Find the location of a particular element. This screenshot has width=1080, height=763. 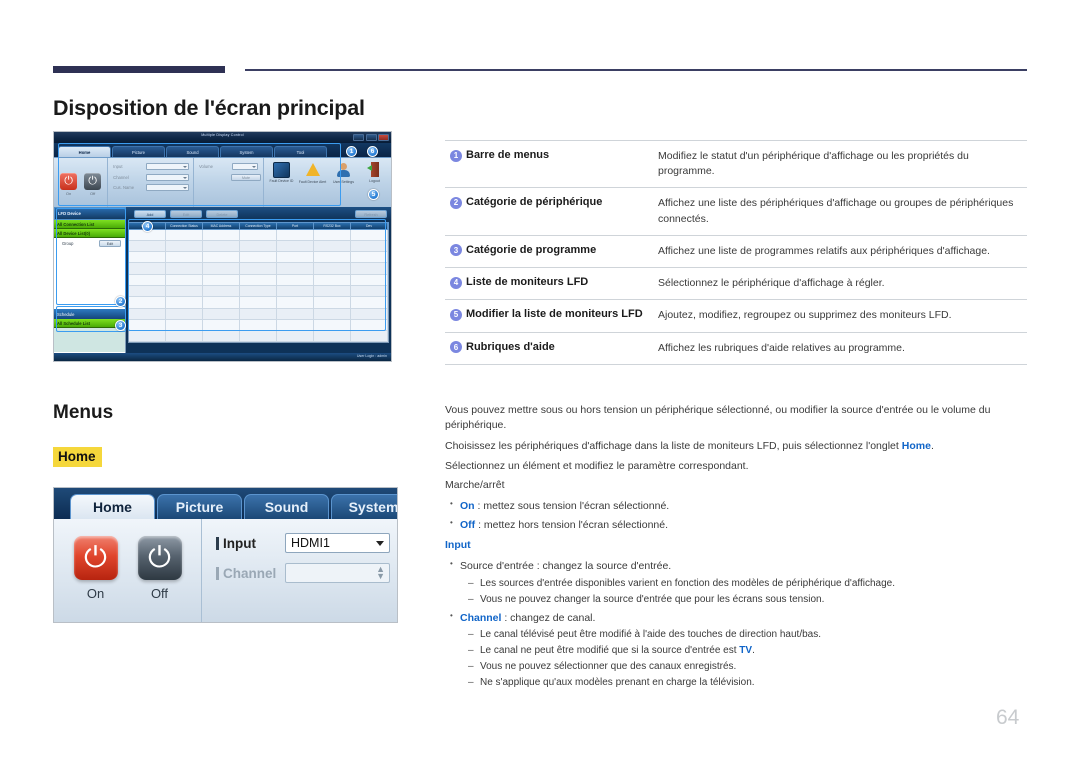

callout-5: 5 is located at coordinates (373, 194).